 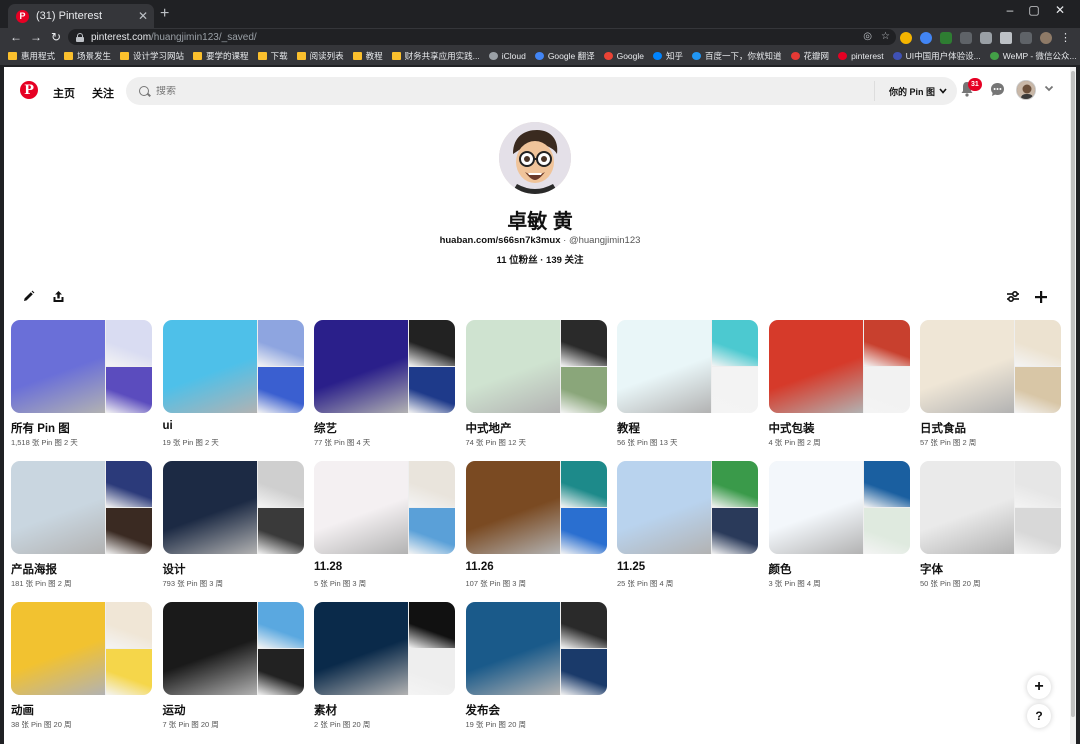 What do you see at coordinates (506, 91) in the screenshot?
I see `search-input` at bounding box center [506, 91].